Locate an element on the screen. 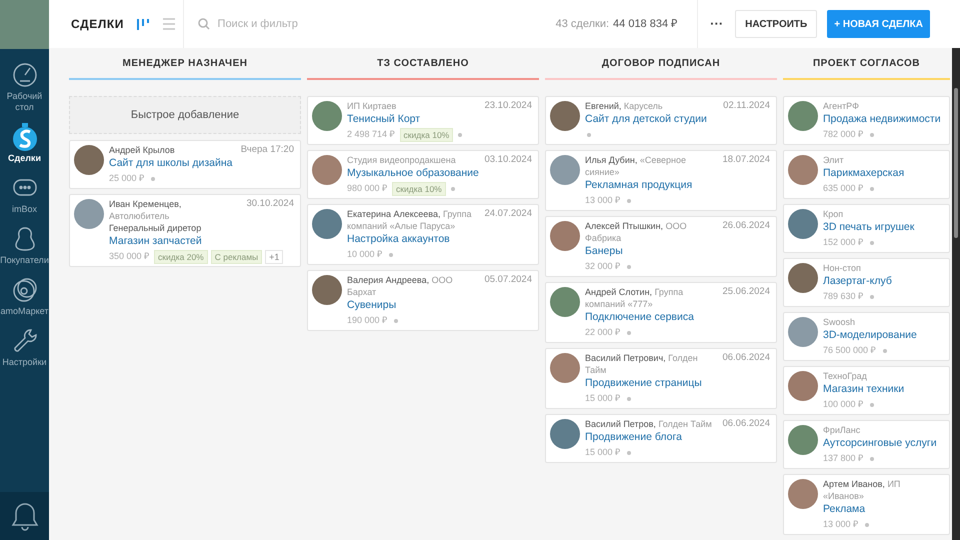  deal-title: Магазин техники is located at coordinates (863, 389).